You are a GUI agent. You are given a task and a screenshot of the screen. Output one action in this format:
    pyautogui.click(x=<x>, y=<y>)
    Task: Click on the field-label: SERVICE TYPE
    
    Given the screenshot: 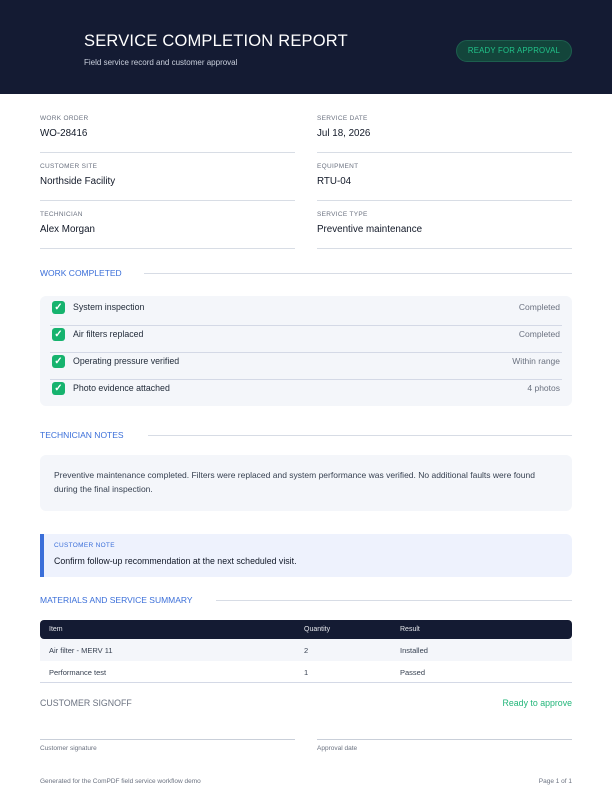 What is the action you would take?
    pyautogui.click(x=342, y=214)
    